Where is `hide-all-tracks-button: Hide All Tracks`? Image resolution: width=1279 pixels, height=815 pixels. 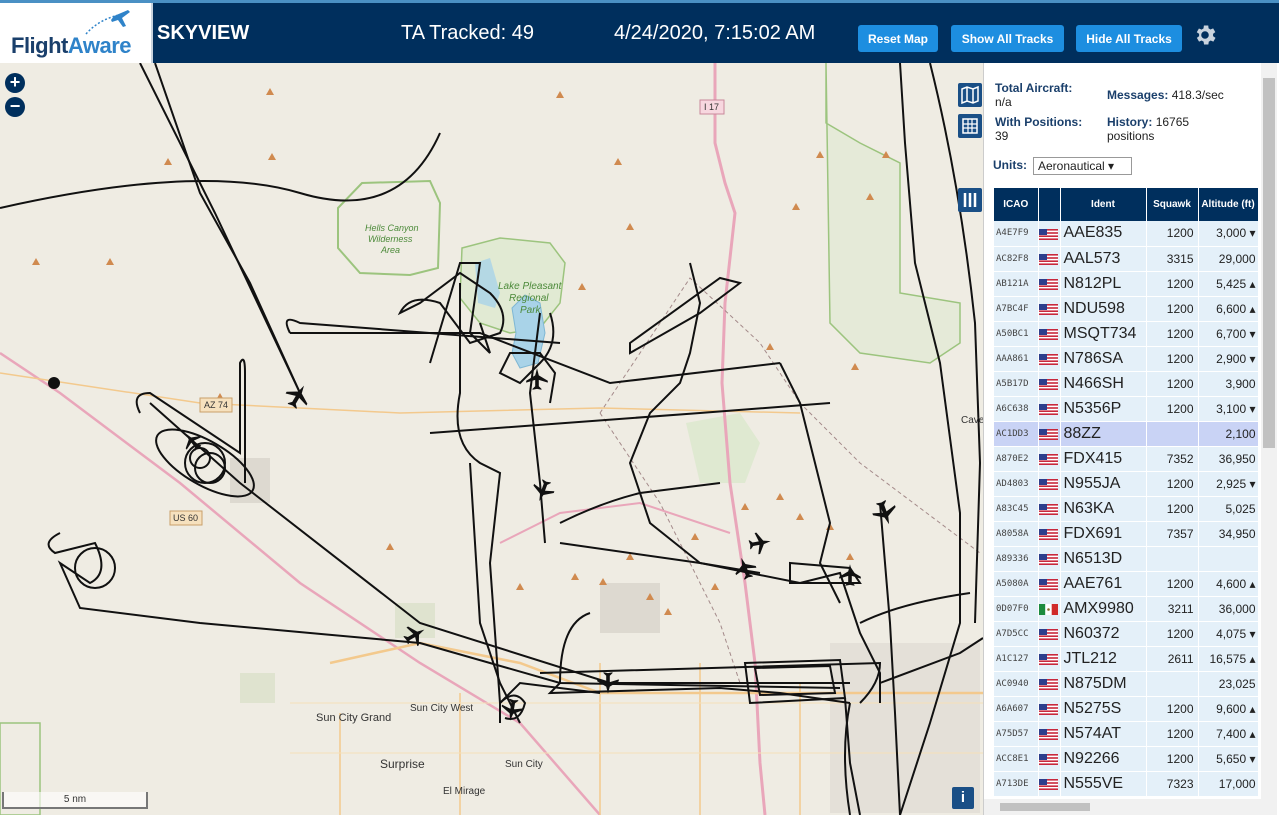
hide-all-tracks-button: Hide All Tracks is located at coordinates (1129, 38).